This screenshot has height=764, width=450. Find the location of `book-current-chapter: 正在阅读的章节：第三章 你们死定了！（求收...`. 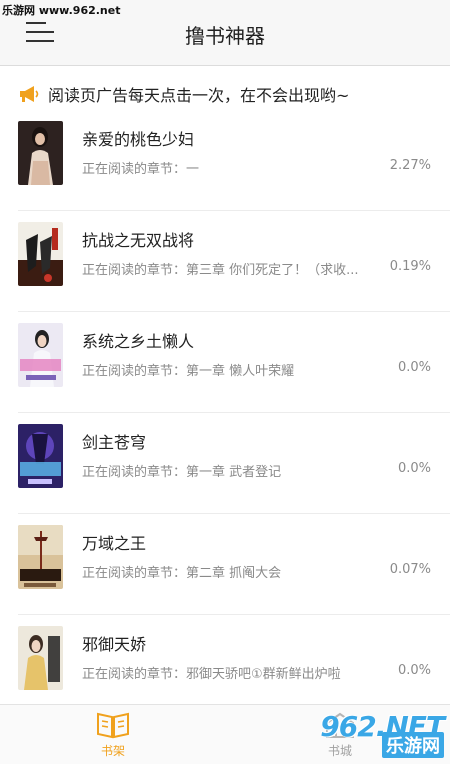

book-current-chapter: 正在阅读的章节：第三章 你们死定了！（求收... is located at coordinates (220, 270).